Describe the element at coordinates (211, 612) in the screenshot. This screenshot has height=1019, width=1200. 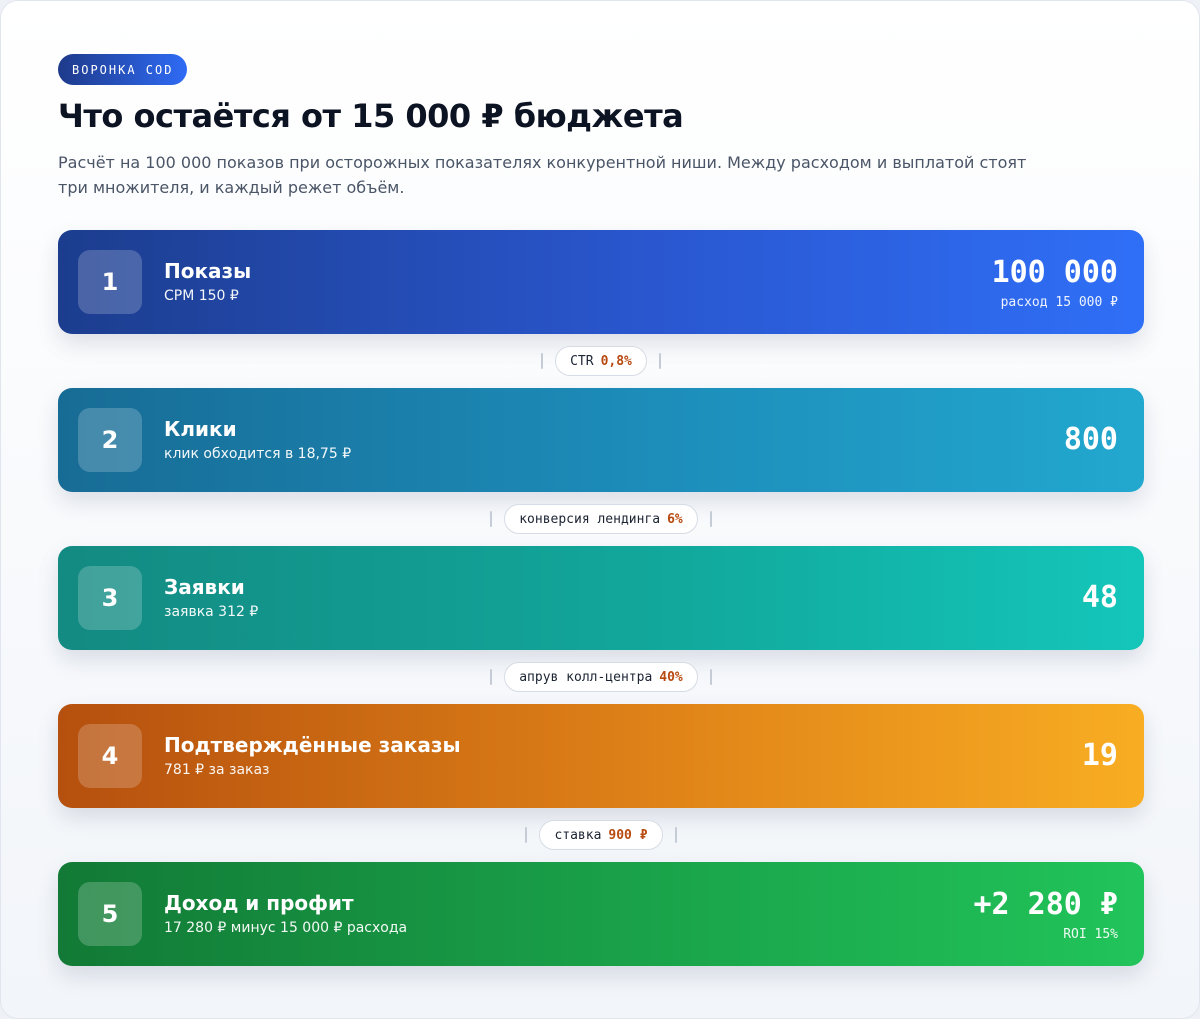
I see `stage-note: заявка 312 ₽` at that location.